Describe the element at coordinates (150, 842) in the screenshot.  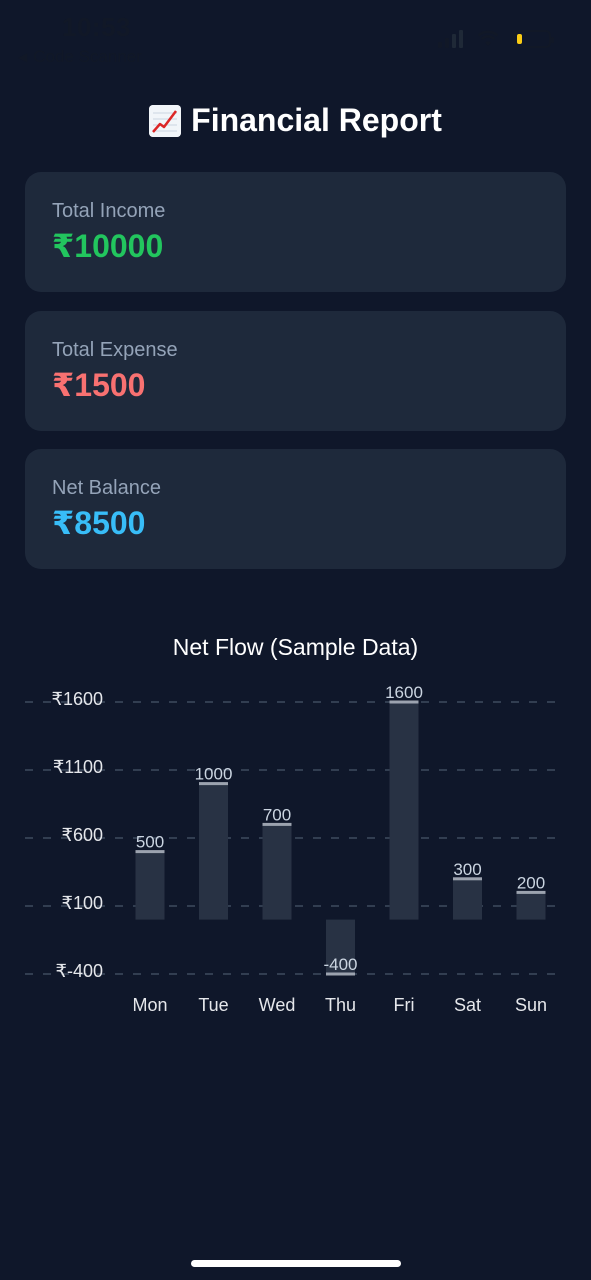
I see `data-label: 500` at that location.